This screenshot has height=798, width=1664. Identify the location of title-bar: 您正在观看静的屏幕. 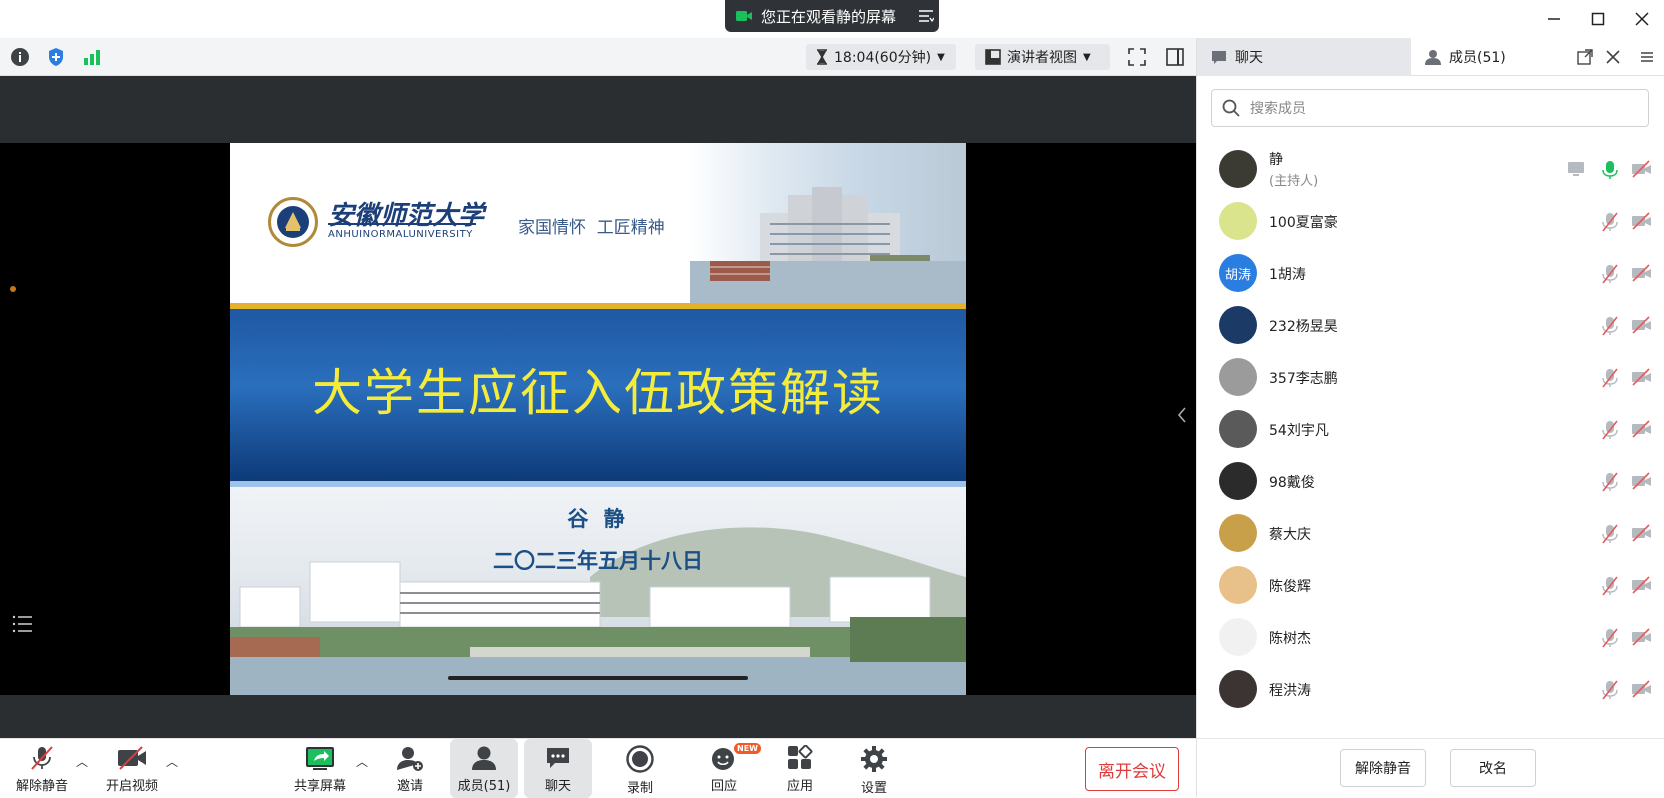
(832, 19).